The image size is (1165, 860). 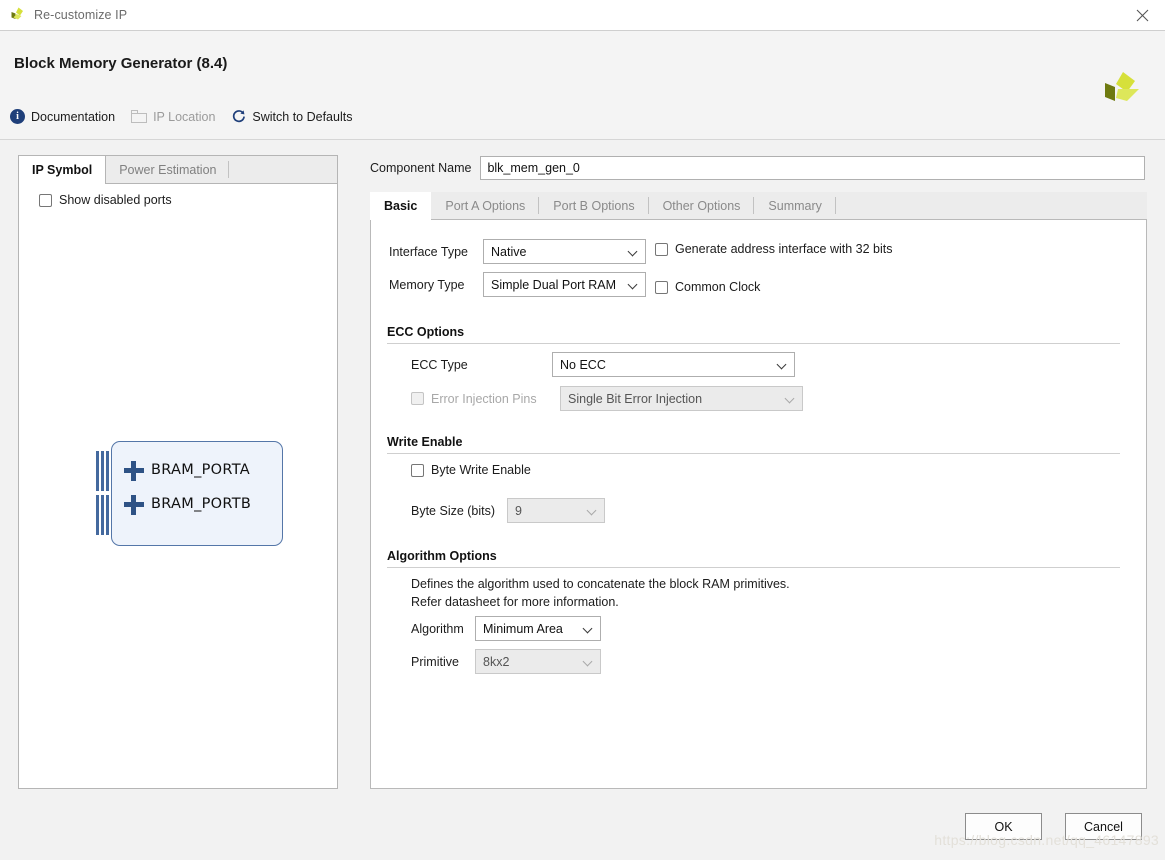 I want to click on tab-basic-label: Basic, so click(x=401, y=205).